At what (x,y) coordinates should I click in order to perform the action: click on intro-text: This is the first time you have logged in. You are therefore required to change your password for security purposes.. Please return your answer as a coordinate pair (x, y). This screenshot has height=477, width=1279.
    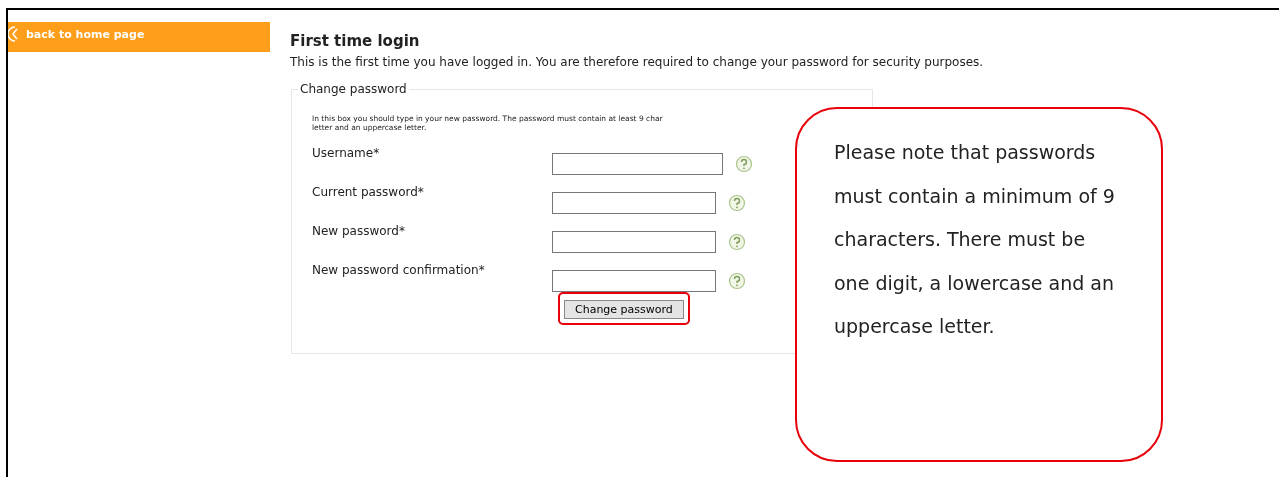
    Looking at the image, I should click on (637, 62).